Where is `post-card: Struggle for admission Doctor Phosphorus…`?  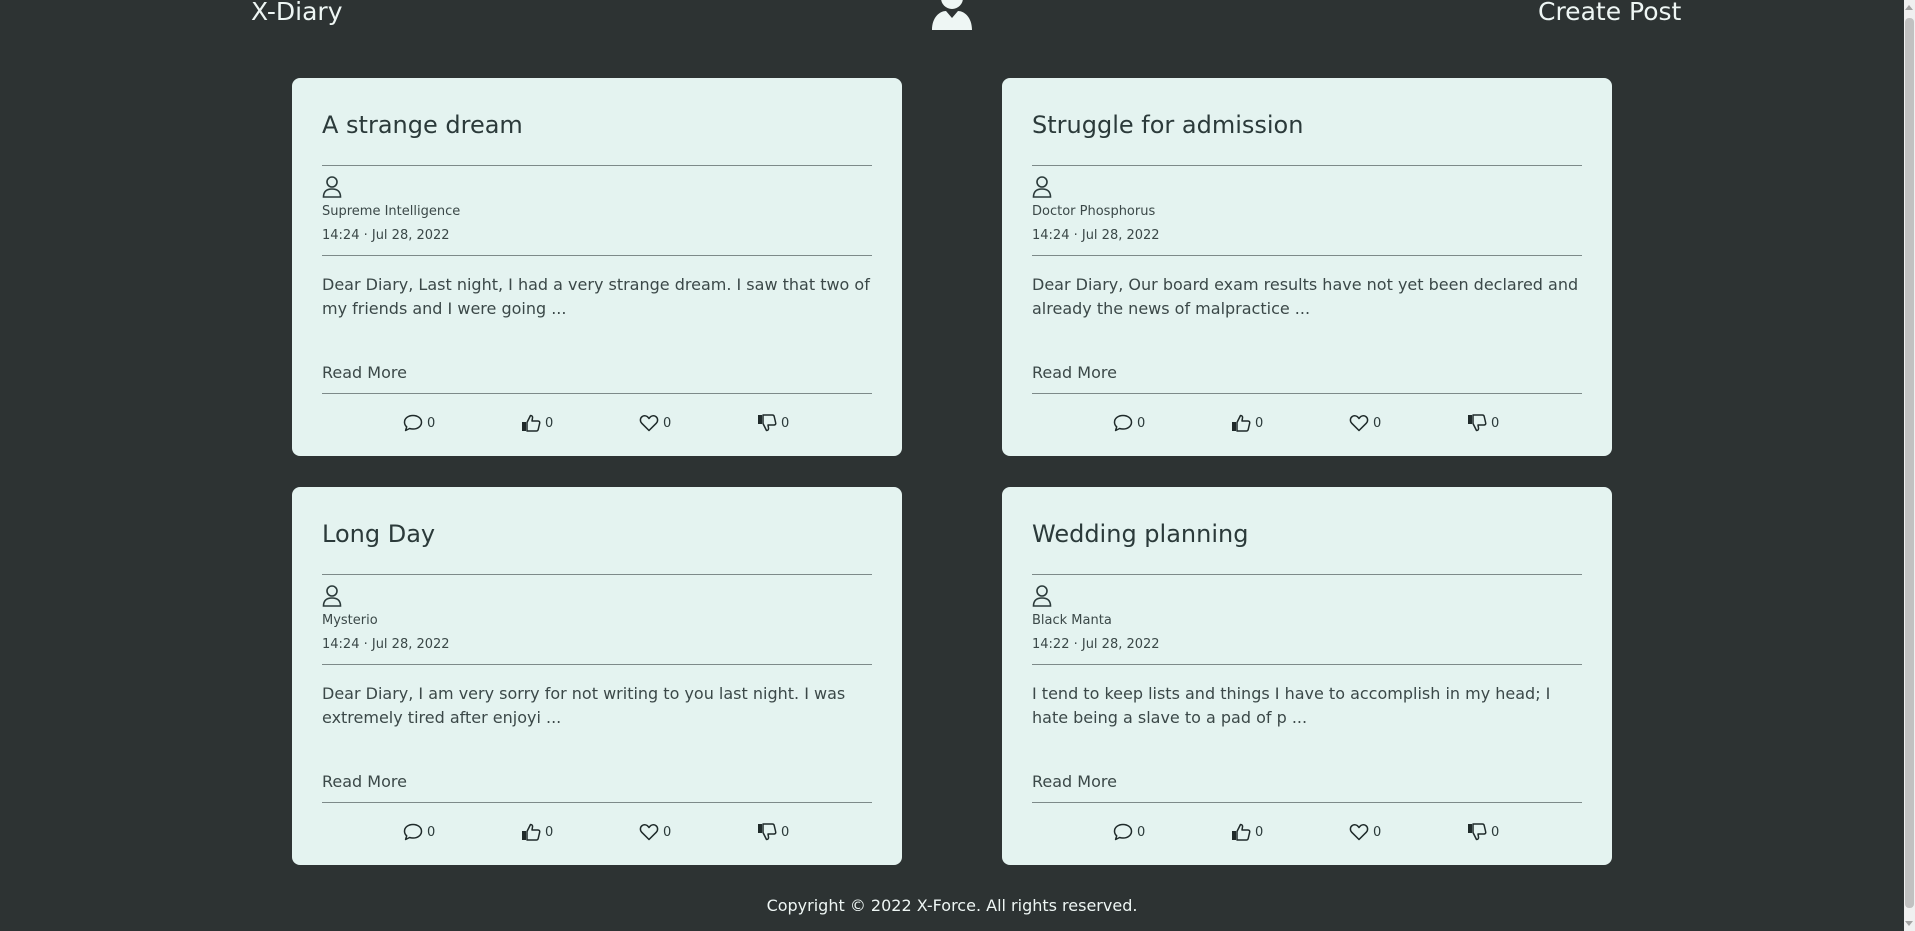 post-card: Struggle for admission Doctor Phosphorus… is located at coordinates (1307, 267).